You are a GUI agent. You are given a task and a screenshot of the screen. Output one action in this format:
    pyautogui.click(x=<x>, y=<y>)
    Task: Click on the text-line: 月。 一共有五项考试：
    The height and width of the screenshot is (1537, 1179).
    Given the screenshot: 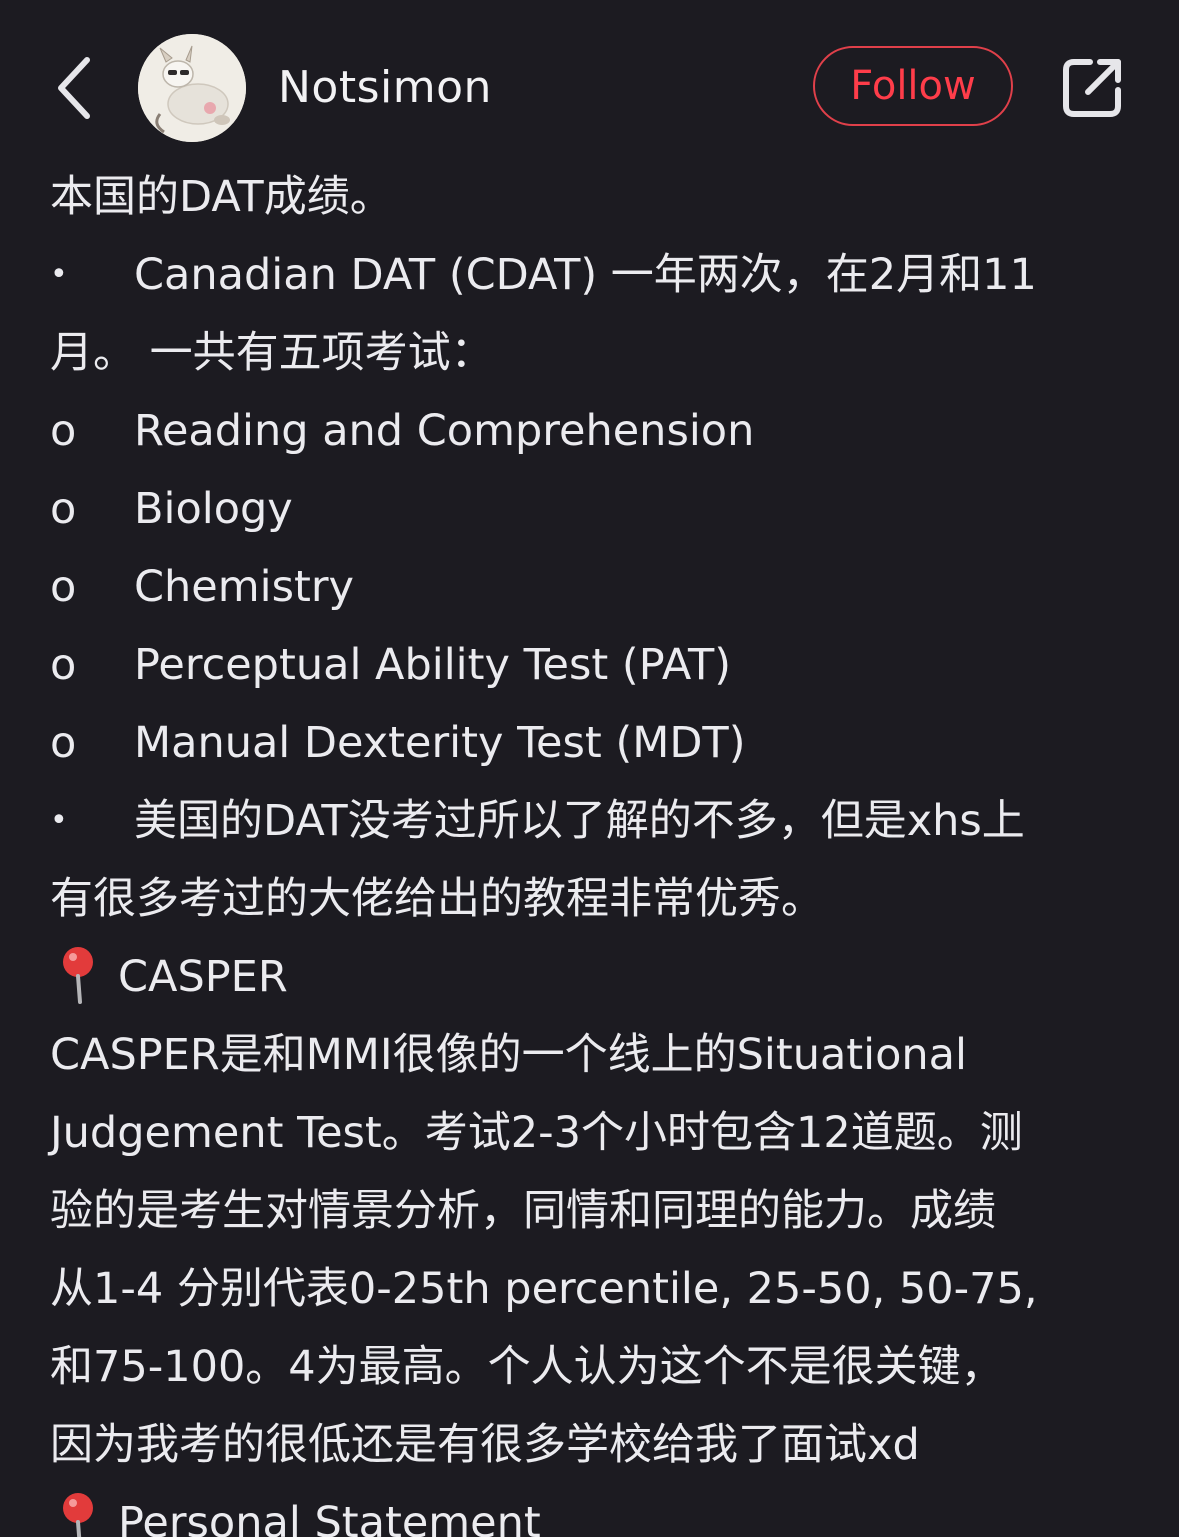 What is the action you would take?
    pyautogui.click(x=272, y=353)
    